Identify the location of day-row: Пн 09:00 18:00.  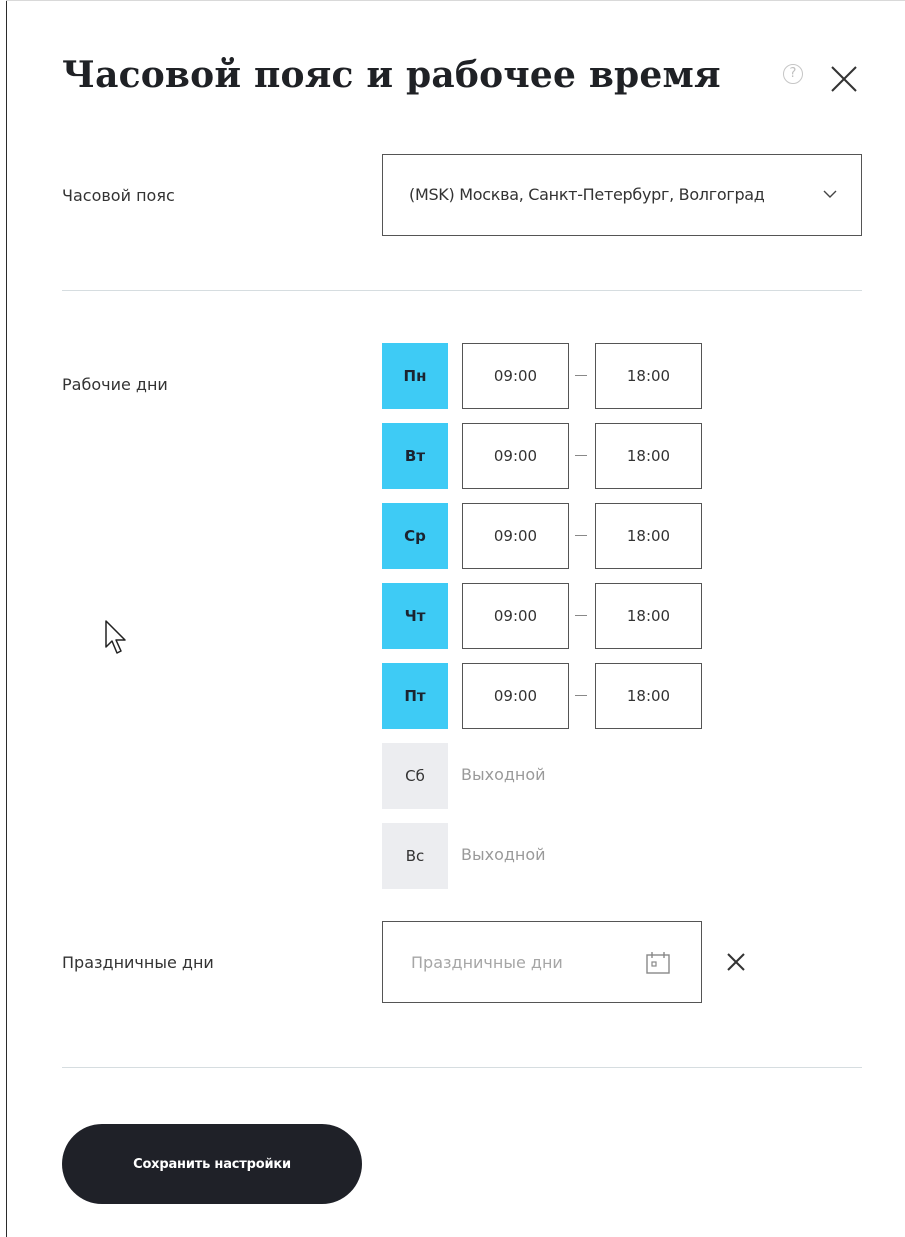
(547, 376).